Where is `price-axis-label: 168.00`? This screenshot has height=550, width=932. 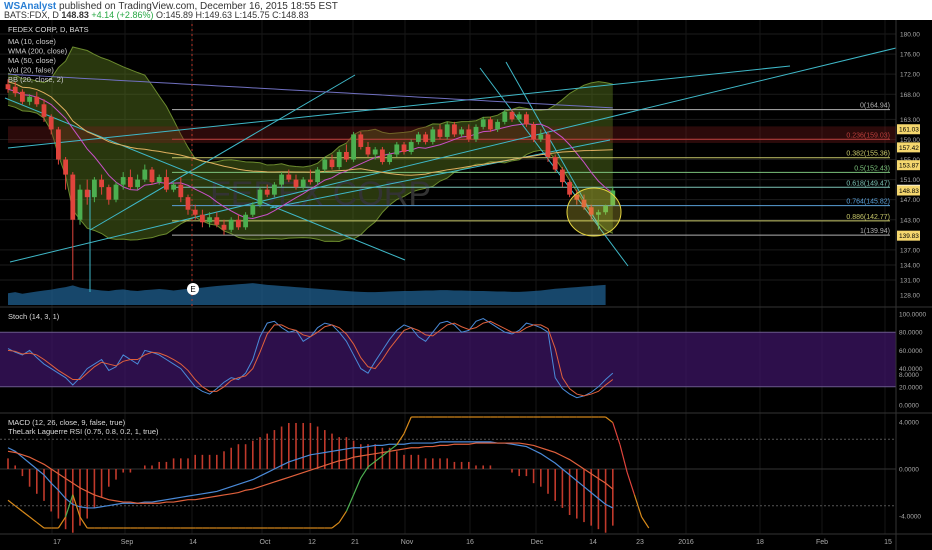 price-axis-label: 168.00 is located at coordinates (910, 95).